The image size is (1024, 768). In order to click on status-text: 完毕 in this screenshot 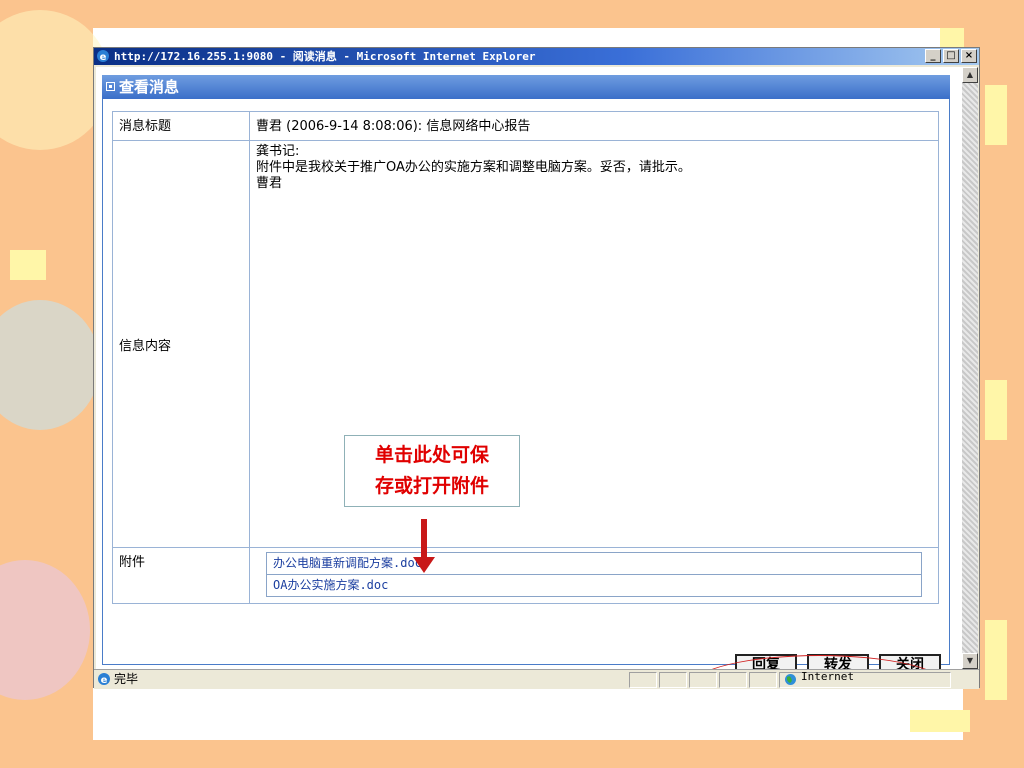, I will do `click(126, 679)`.